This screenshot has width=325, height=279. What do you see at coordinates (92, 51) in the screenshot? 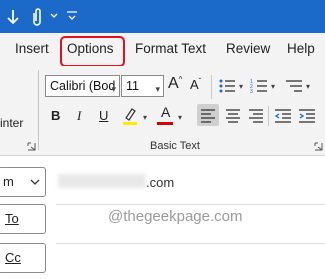
I see `options-highlight` at bounding box center [92, 51].